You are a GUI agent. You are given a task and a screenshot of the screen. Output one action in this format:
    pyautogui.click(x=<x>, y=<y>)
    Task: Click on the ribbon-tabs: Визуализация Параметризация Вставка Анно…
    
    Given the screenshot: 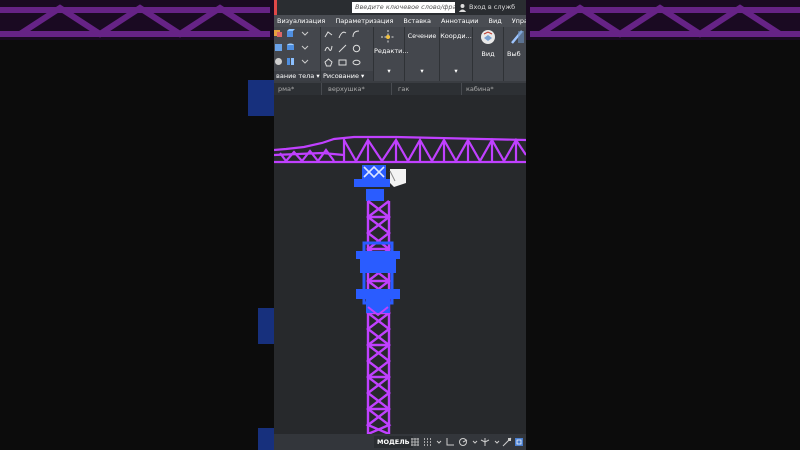 What is the action you would take?
    pyautogui.click(x=400, y=21)
    